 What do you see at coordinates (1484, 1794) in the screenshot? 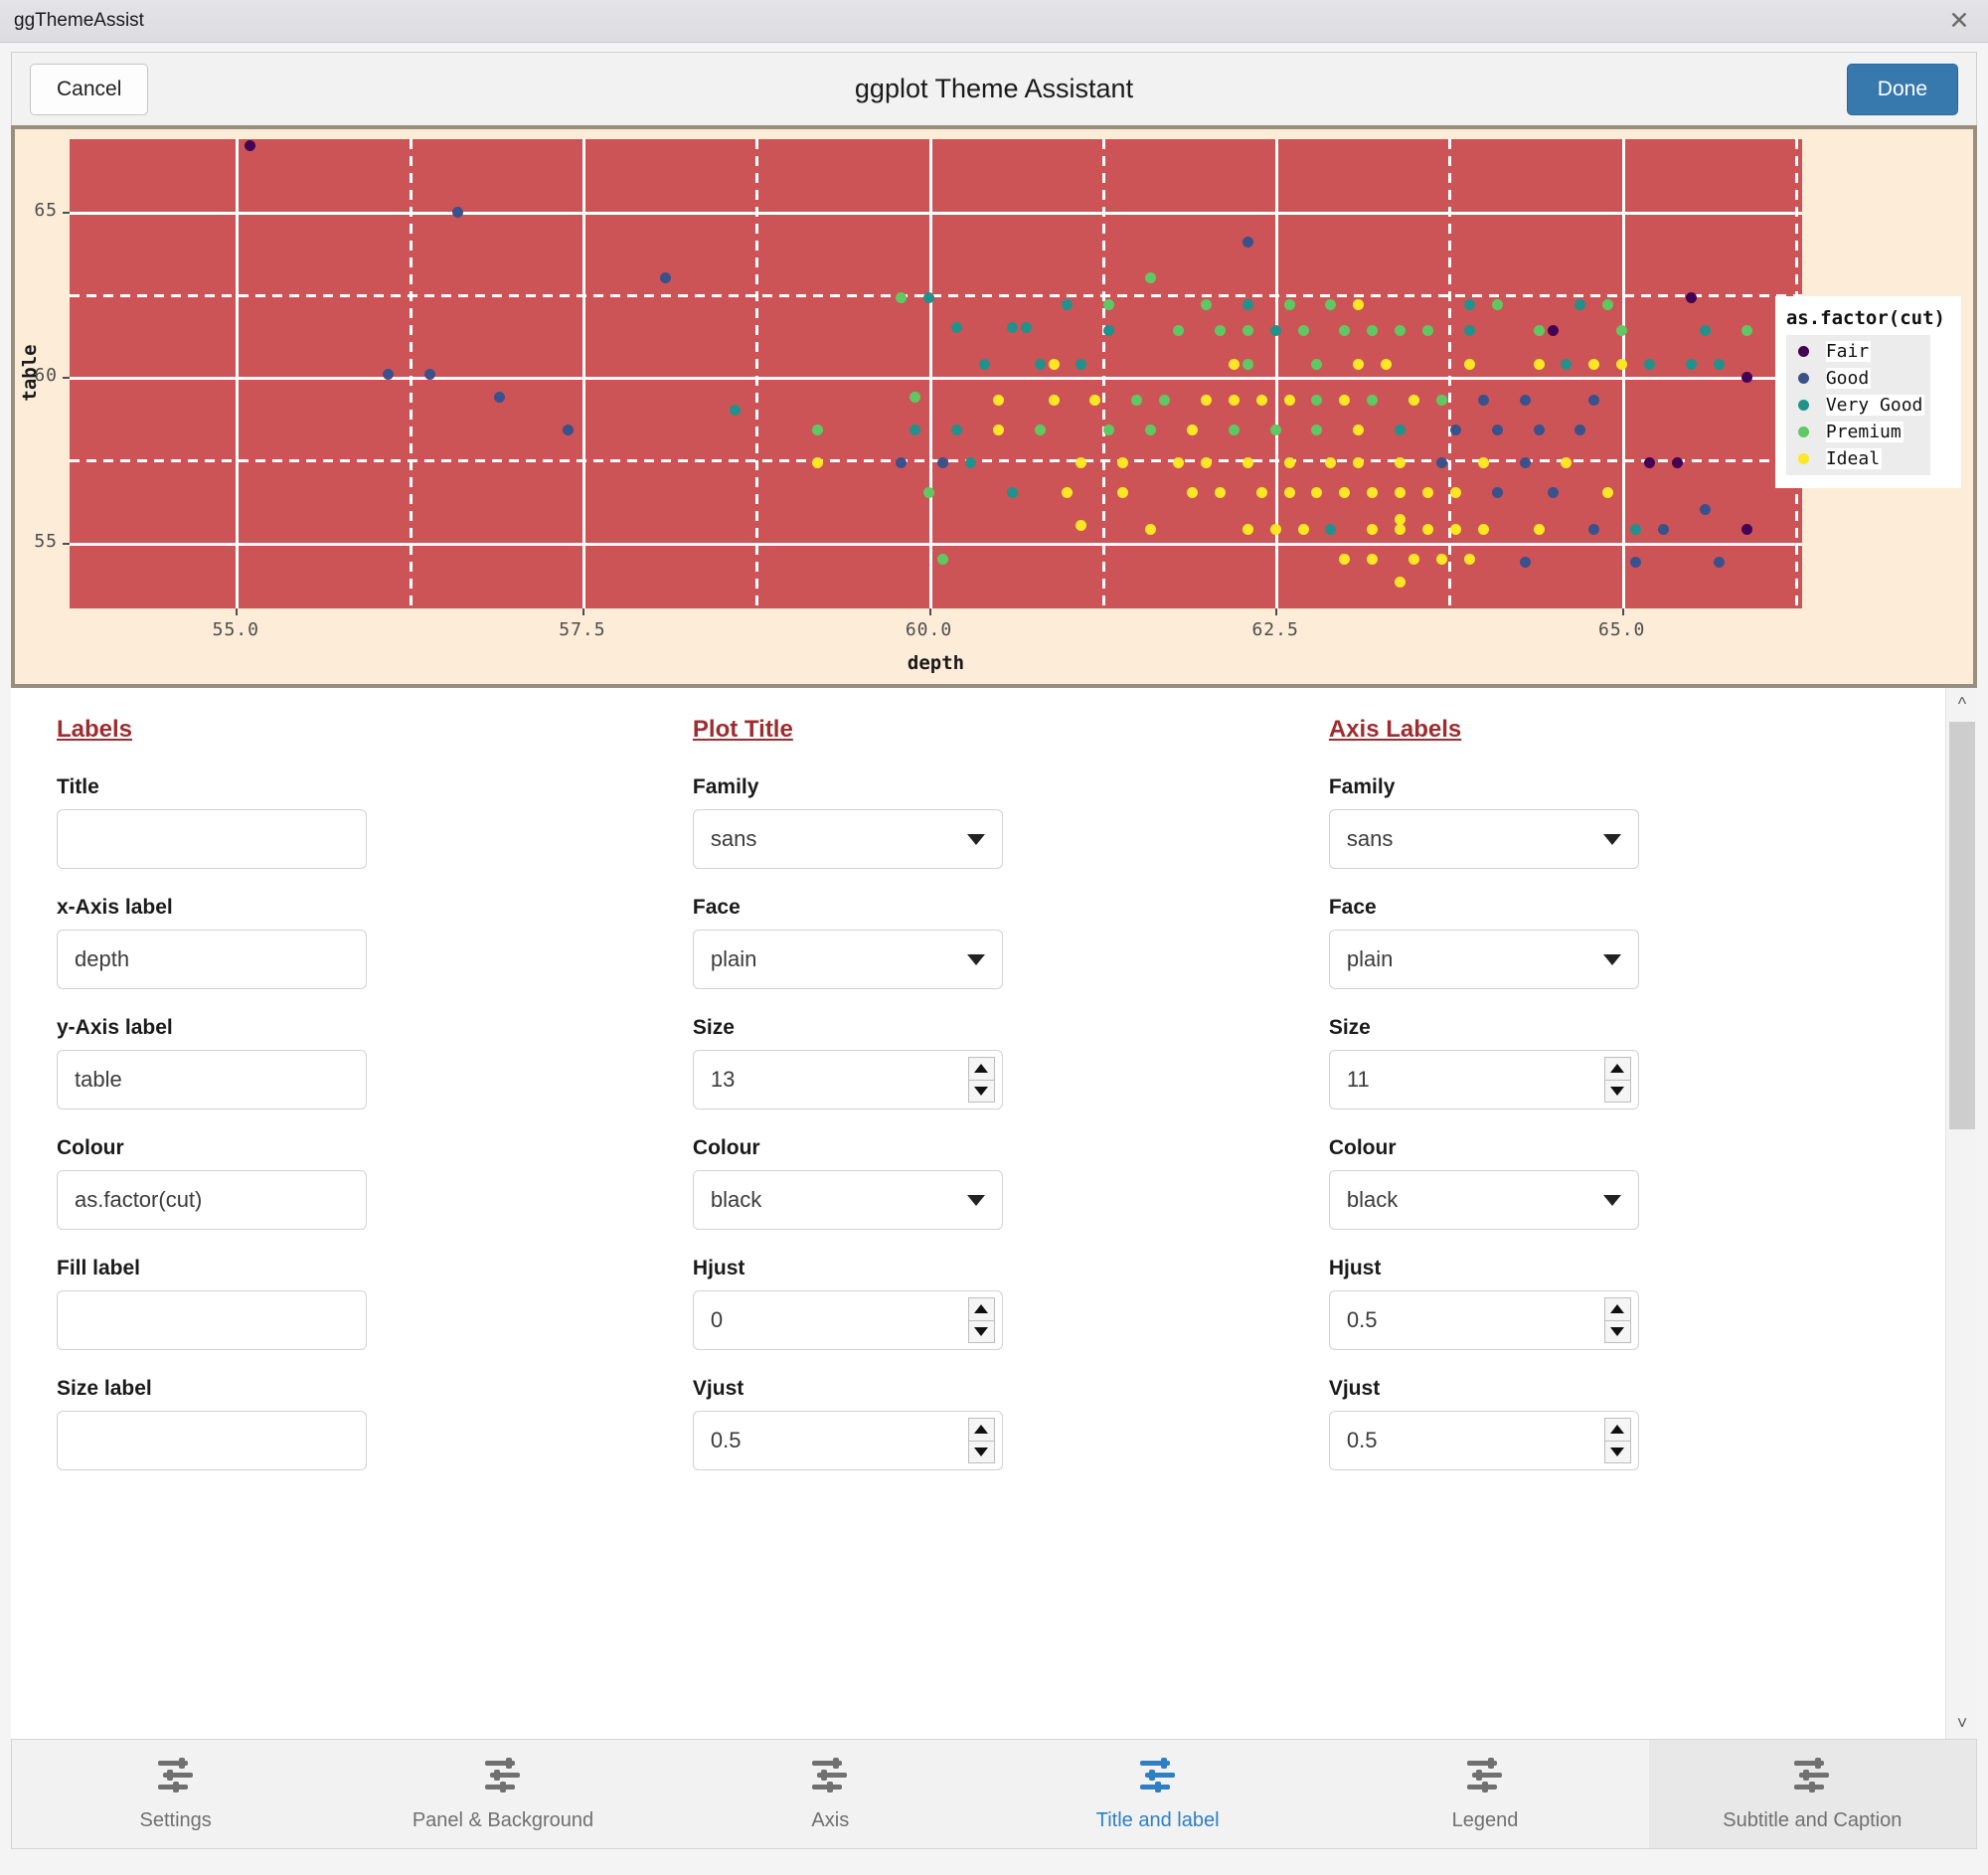
I see `tab-legend: Legend` at bounding box center [1484, 1794].